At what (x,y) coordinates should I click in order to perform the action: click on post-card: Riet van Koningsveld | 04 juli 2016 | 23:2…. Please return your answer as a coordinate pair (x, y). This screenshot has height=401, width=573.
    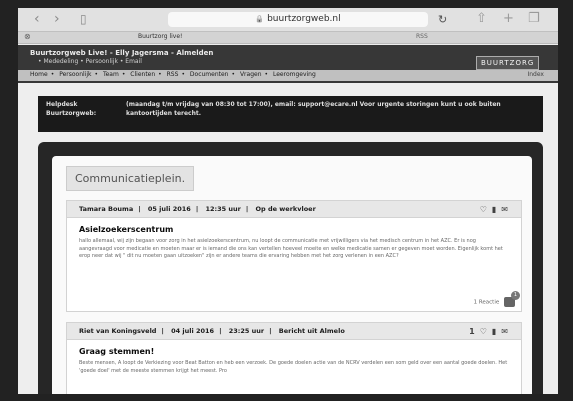
    Looking at the image, I should click on (294, 358).